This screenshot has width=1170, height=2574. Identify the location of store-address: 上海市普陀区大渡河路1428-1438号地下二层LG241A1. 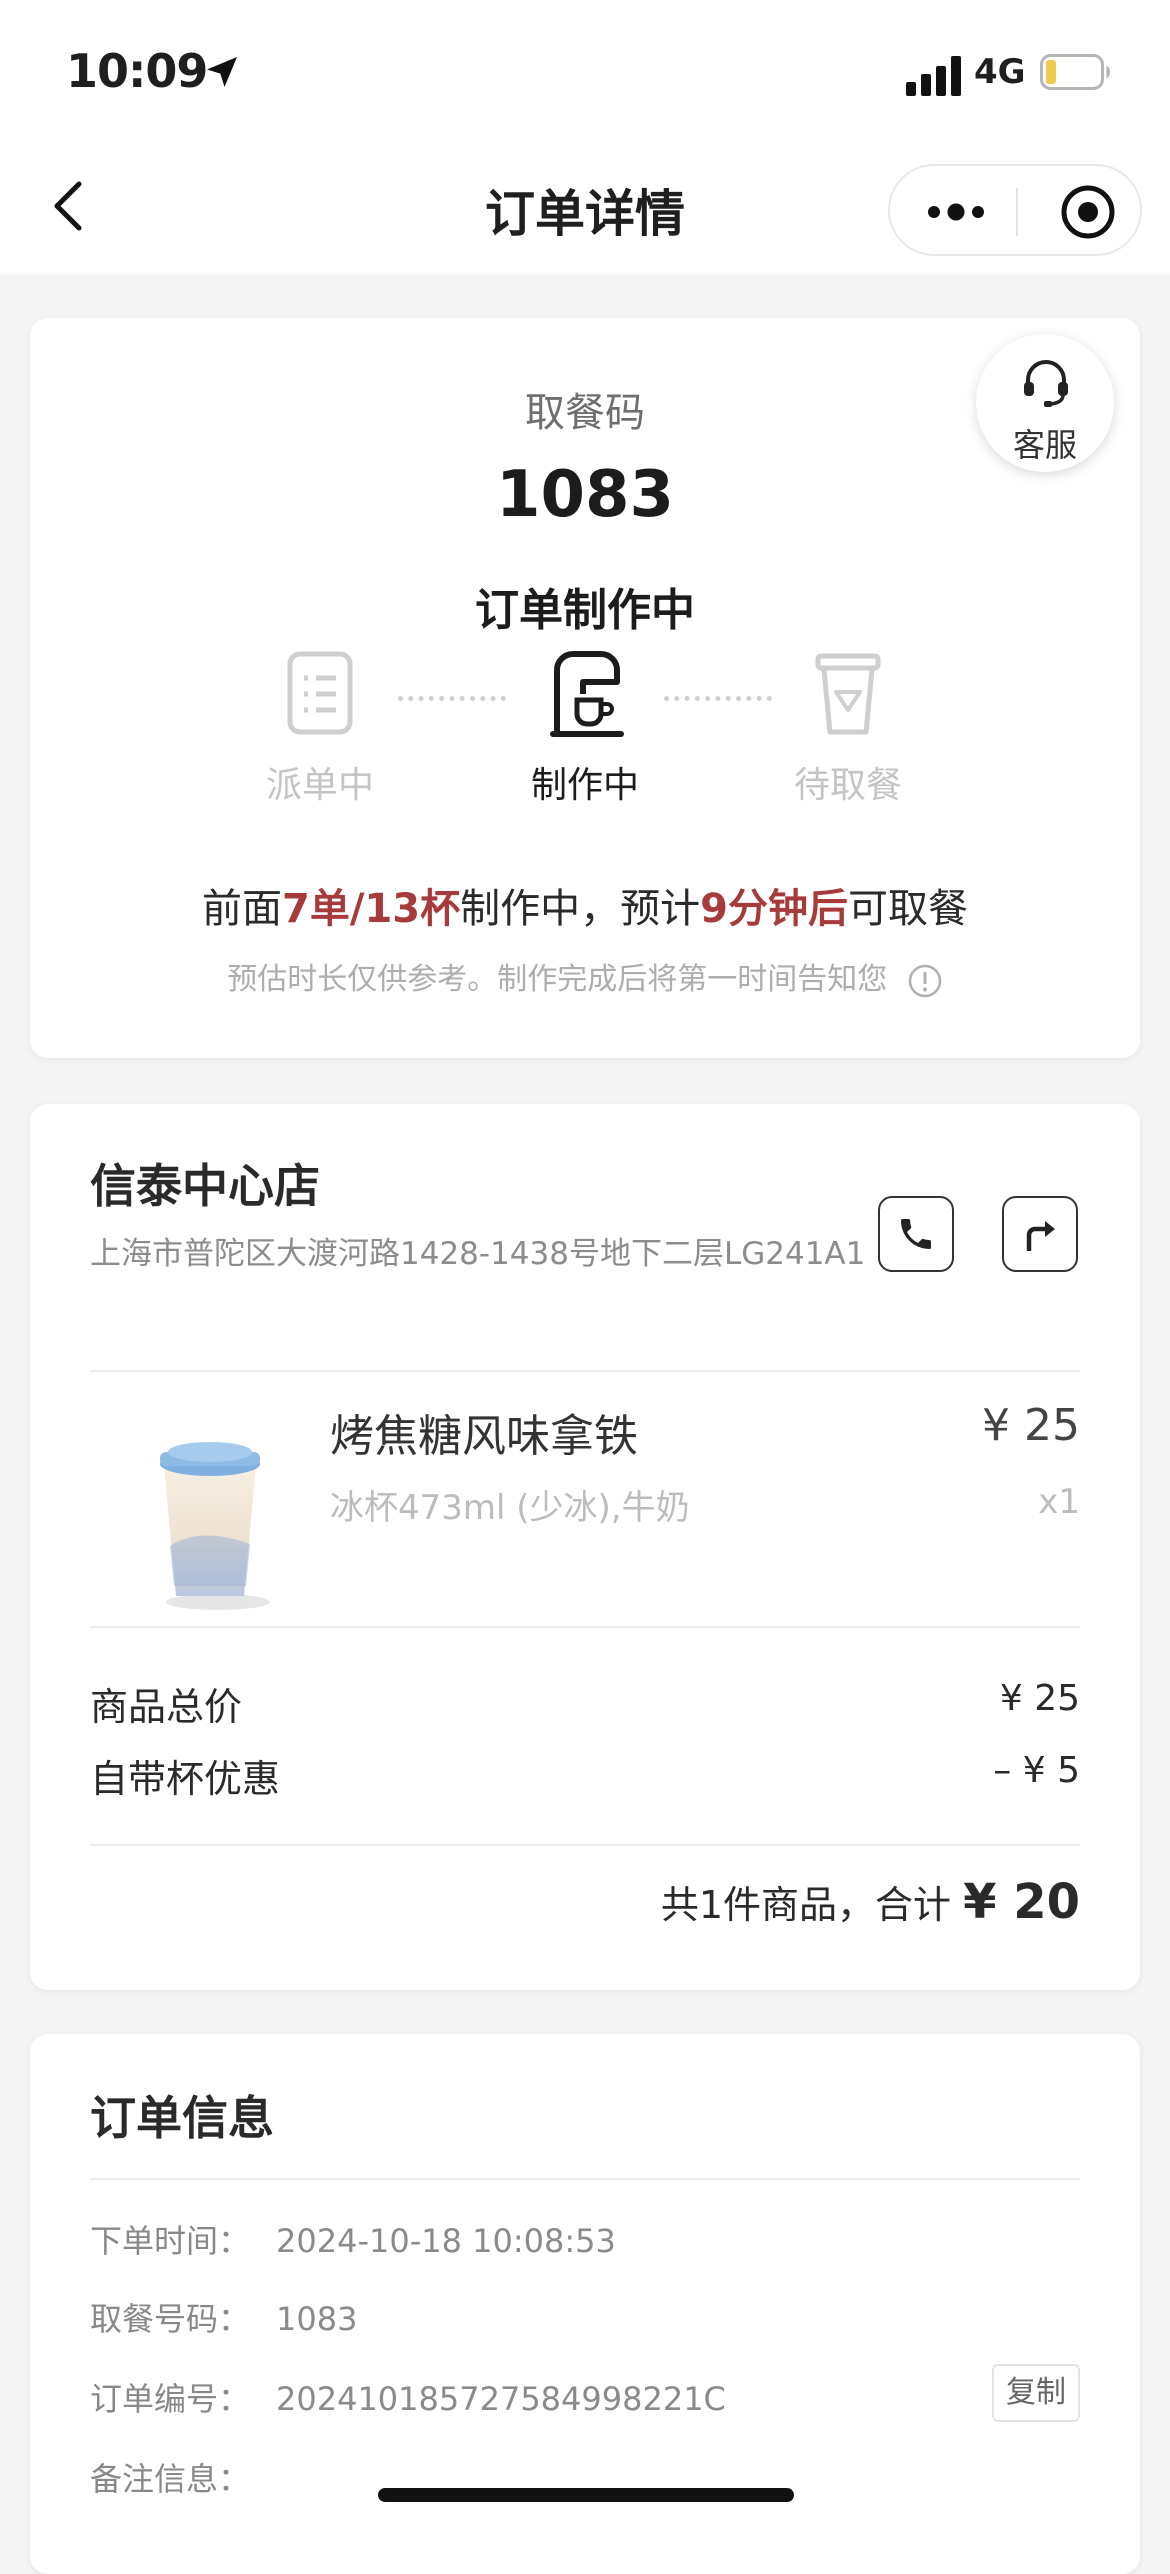
(478, 1254).